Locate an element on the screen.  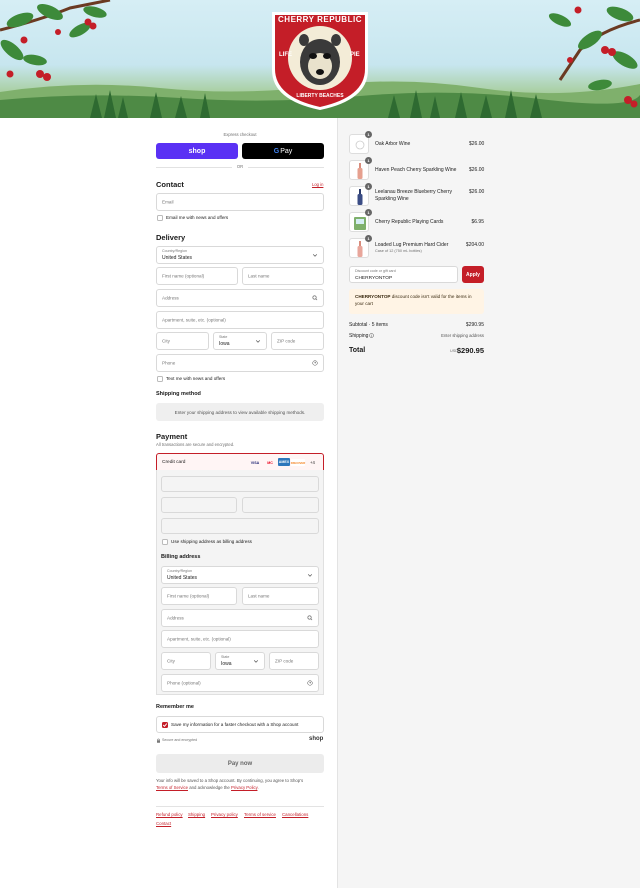
terms-of-service-footer-link: Terms of service is located at coordinates (260, 814).